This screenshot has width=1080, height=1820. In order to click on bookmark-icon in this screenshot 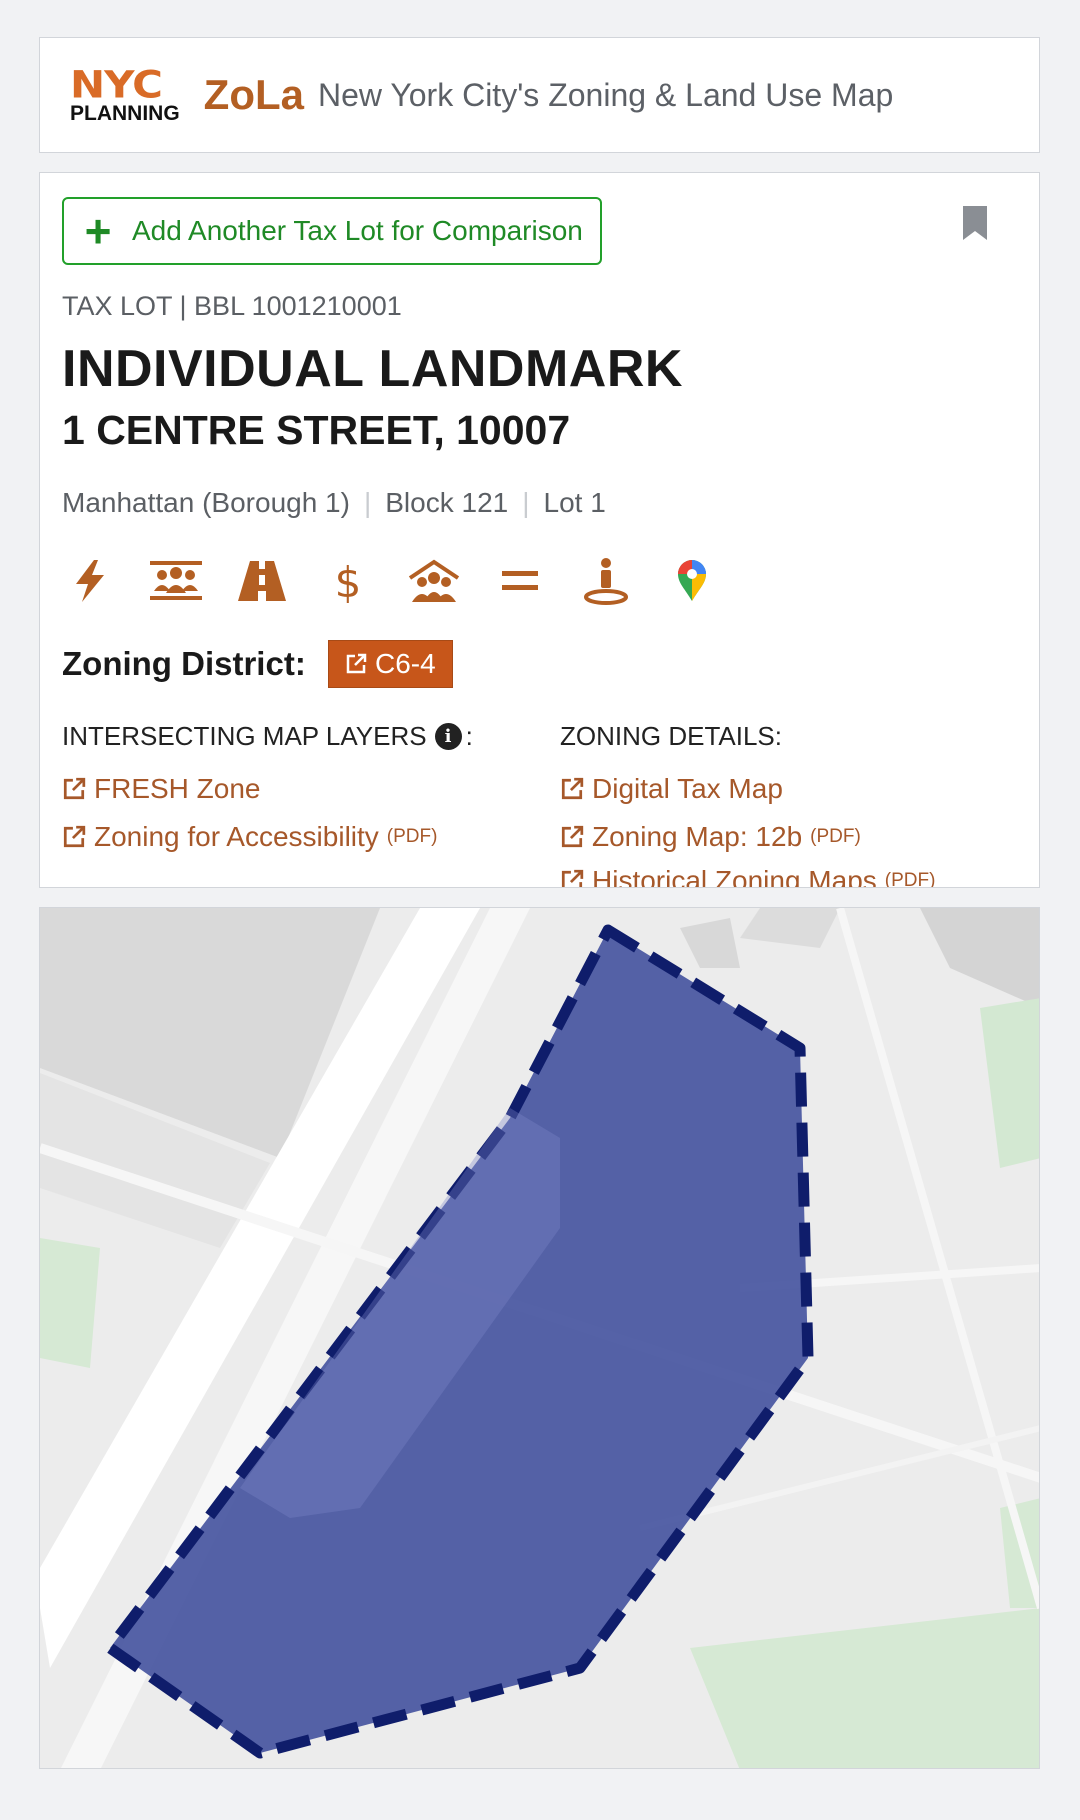, I will do `click(975, 223)`.